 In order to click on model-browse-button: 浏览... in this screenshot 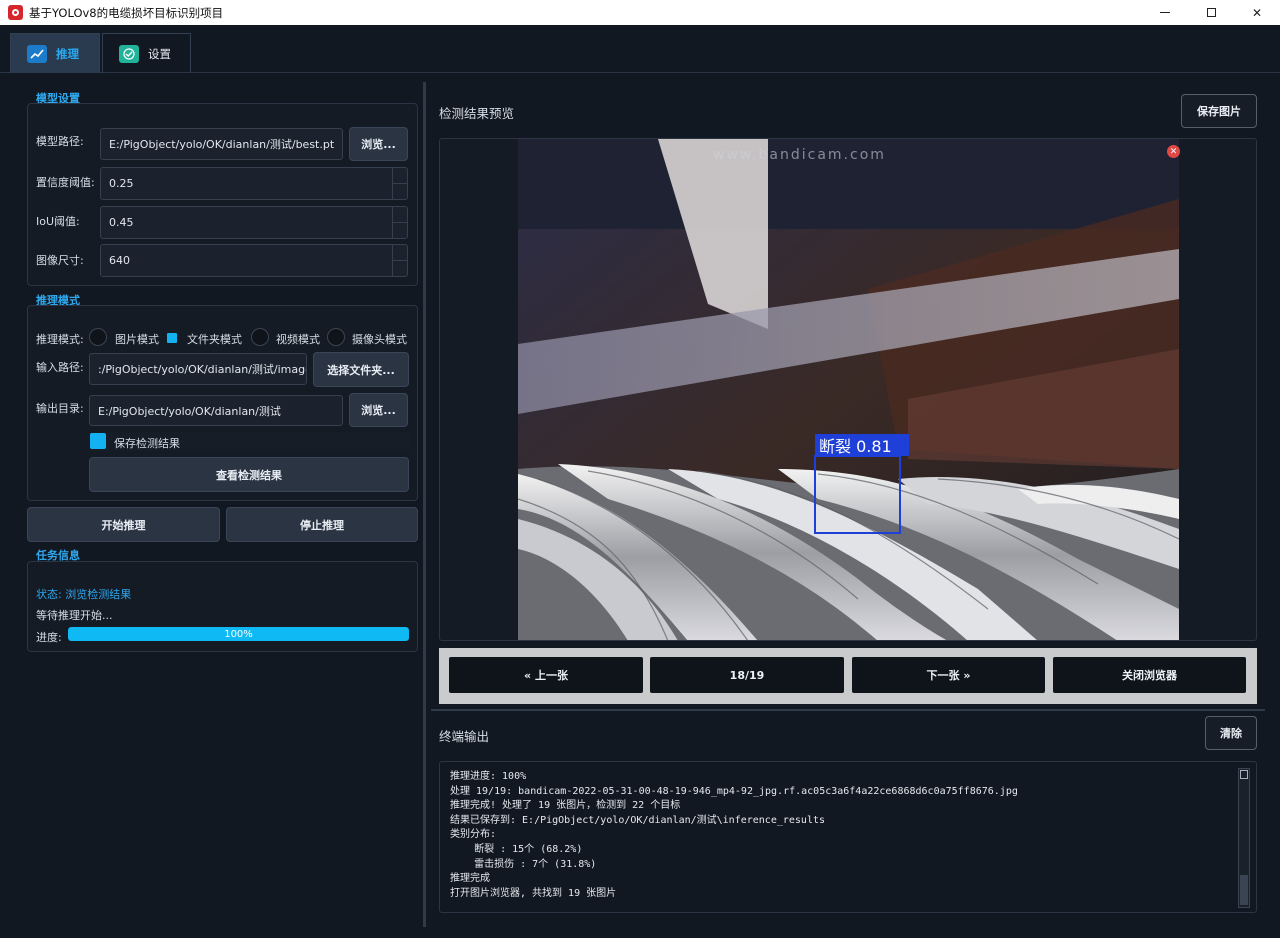, I will do `click(378, 144)`.